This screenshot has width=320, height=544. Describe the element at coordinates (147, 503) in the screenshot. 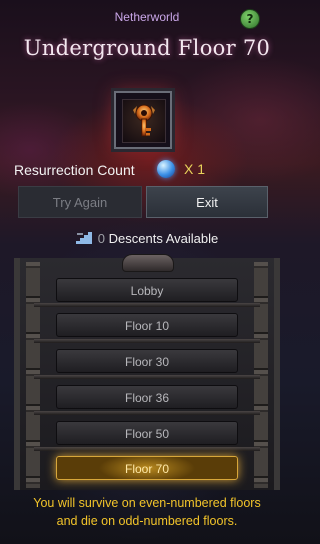

I see `warning-line-1: You will survive on even-numbered floors` at that location.